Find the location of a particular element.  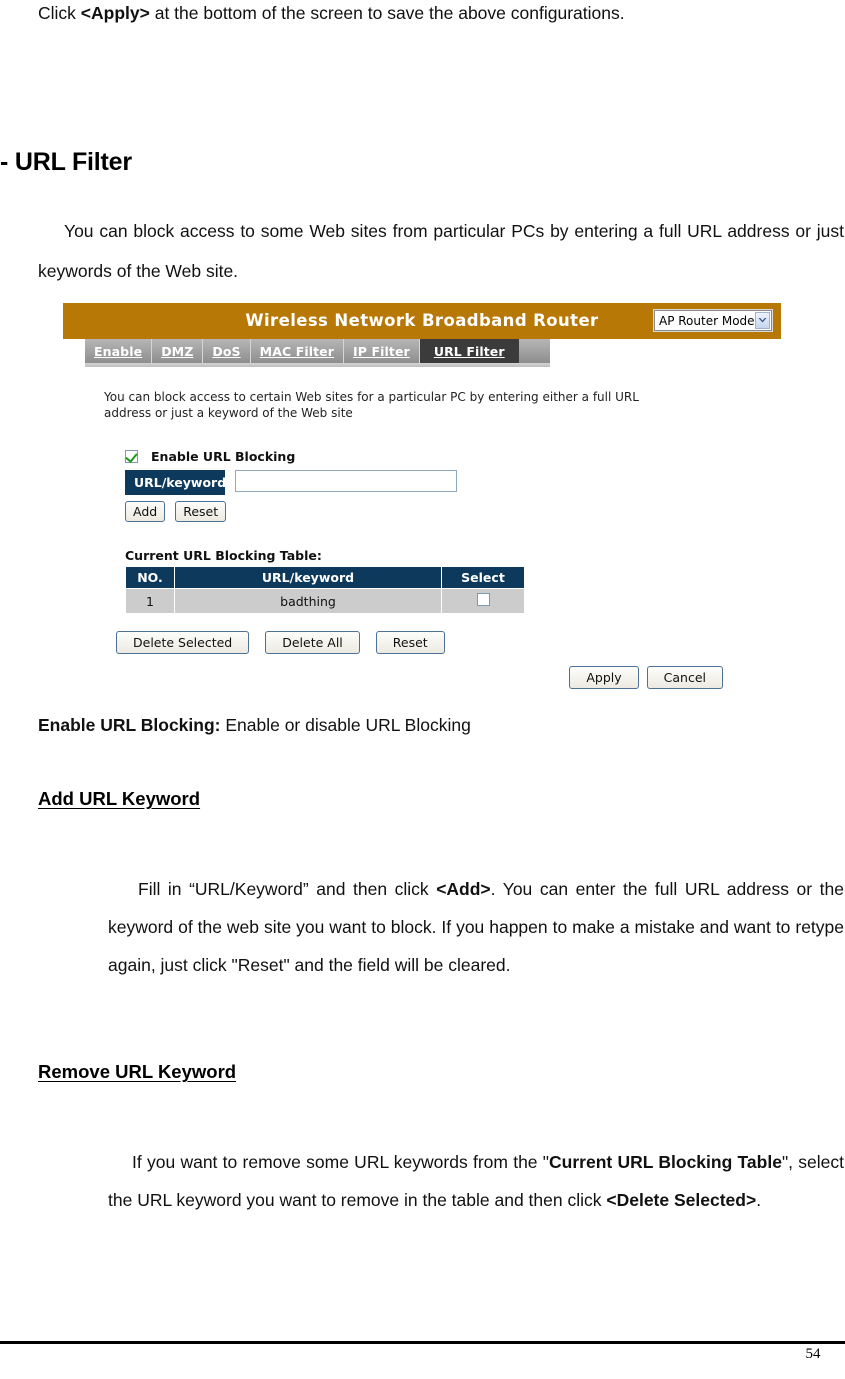

url-blocking-table-caption: Current URL Blocking Table: is located at coordinates (223, 555).